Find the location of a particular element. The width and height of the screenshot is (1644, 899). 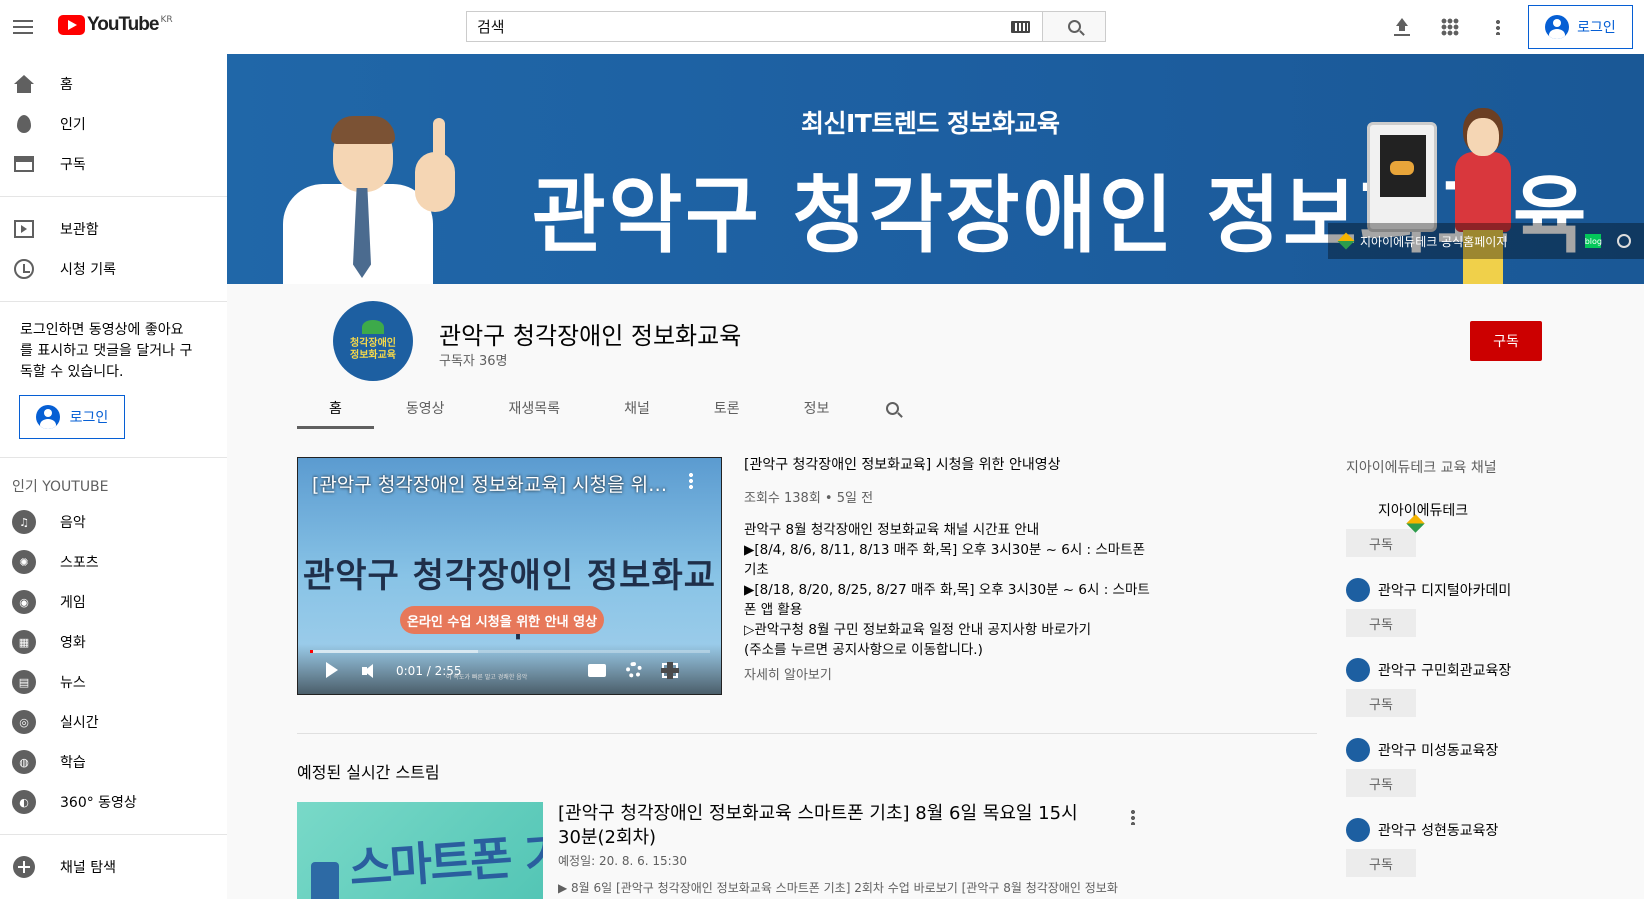

related-channel-link: 지아이에듀테크 is located at coordinates (1491, 510).